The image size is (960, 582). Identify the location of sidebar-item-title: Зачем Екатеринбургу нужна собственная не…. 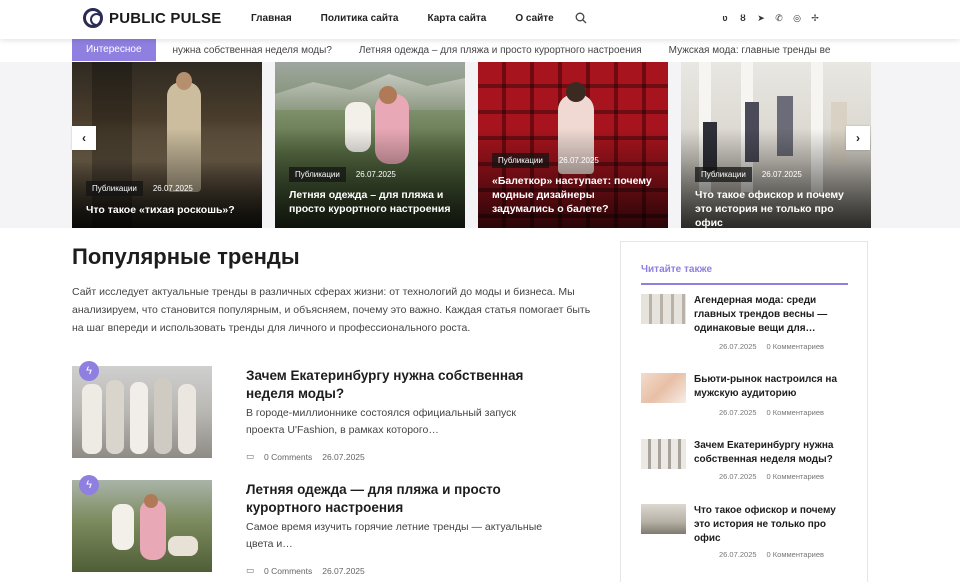
(771, 453).